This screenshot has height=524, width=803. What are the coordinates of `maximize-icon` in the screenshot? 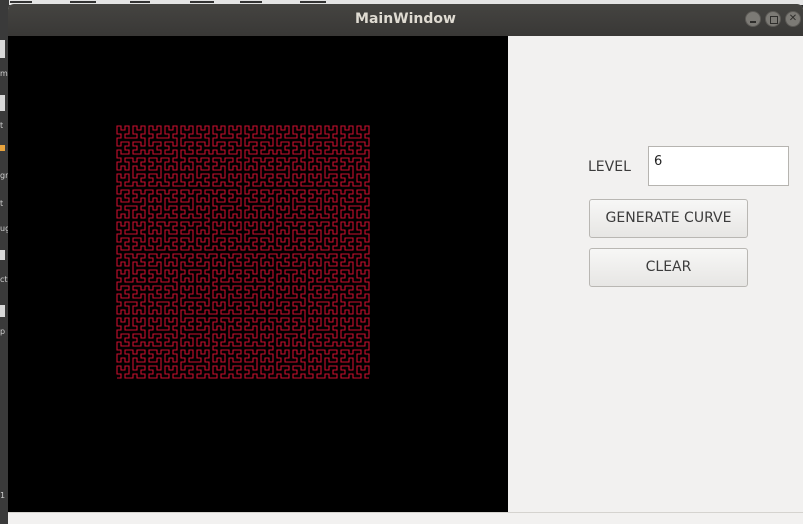 It's located at (774, 20).